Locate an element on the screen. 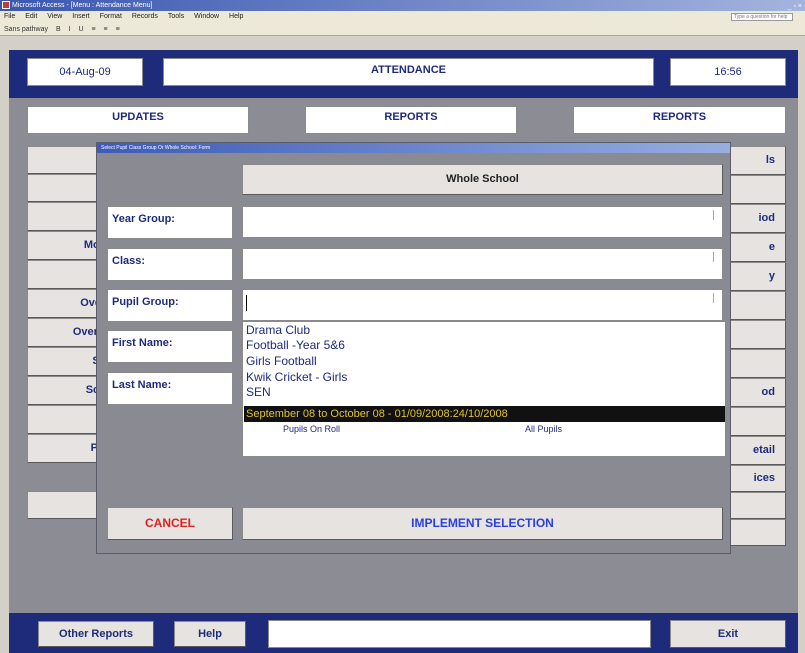 The height and width of the screenshot is (653, 805). toolbar-align-right-button: ≡ is located at coordinates (118, 29).